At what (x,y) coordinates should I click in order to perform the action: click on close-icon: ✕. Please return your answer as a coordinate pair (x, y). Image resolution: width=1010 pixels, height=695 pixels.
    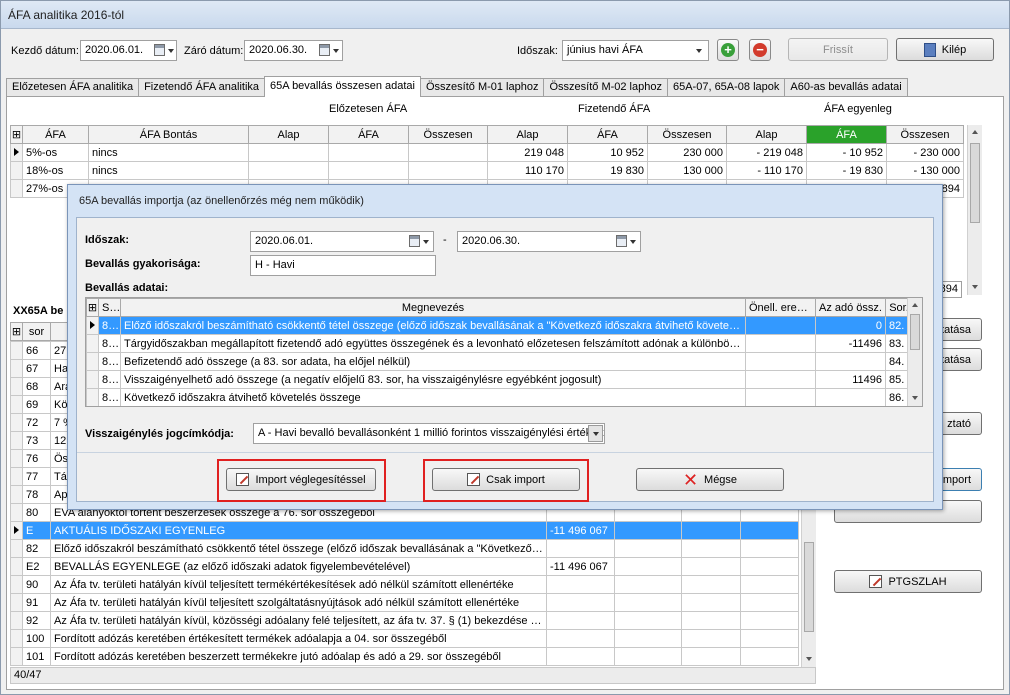
    Looking at the image, I should click on (690, 479).